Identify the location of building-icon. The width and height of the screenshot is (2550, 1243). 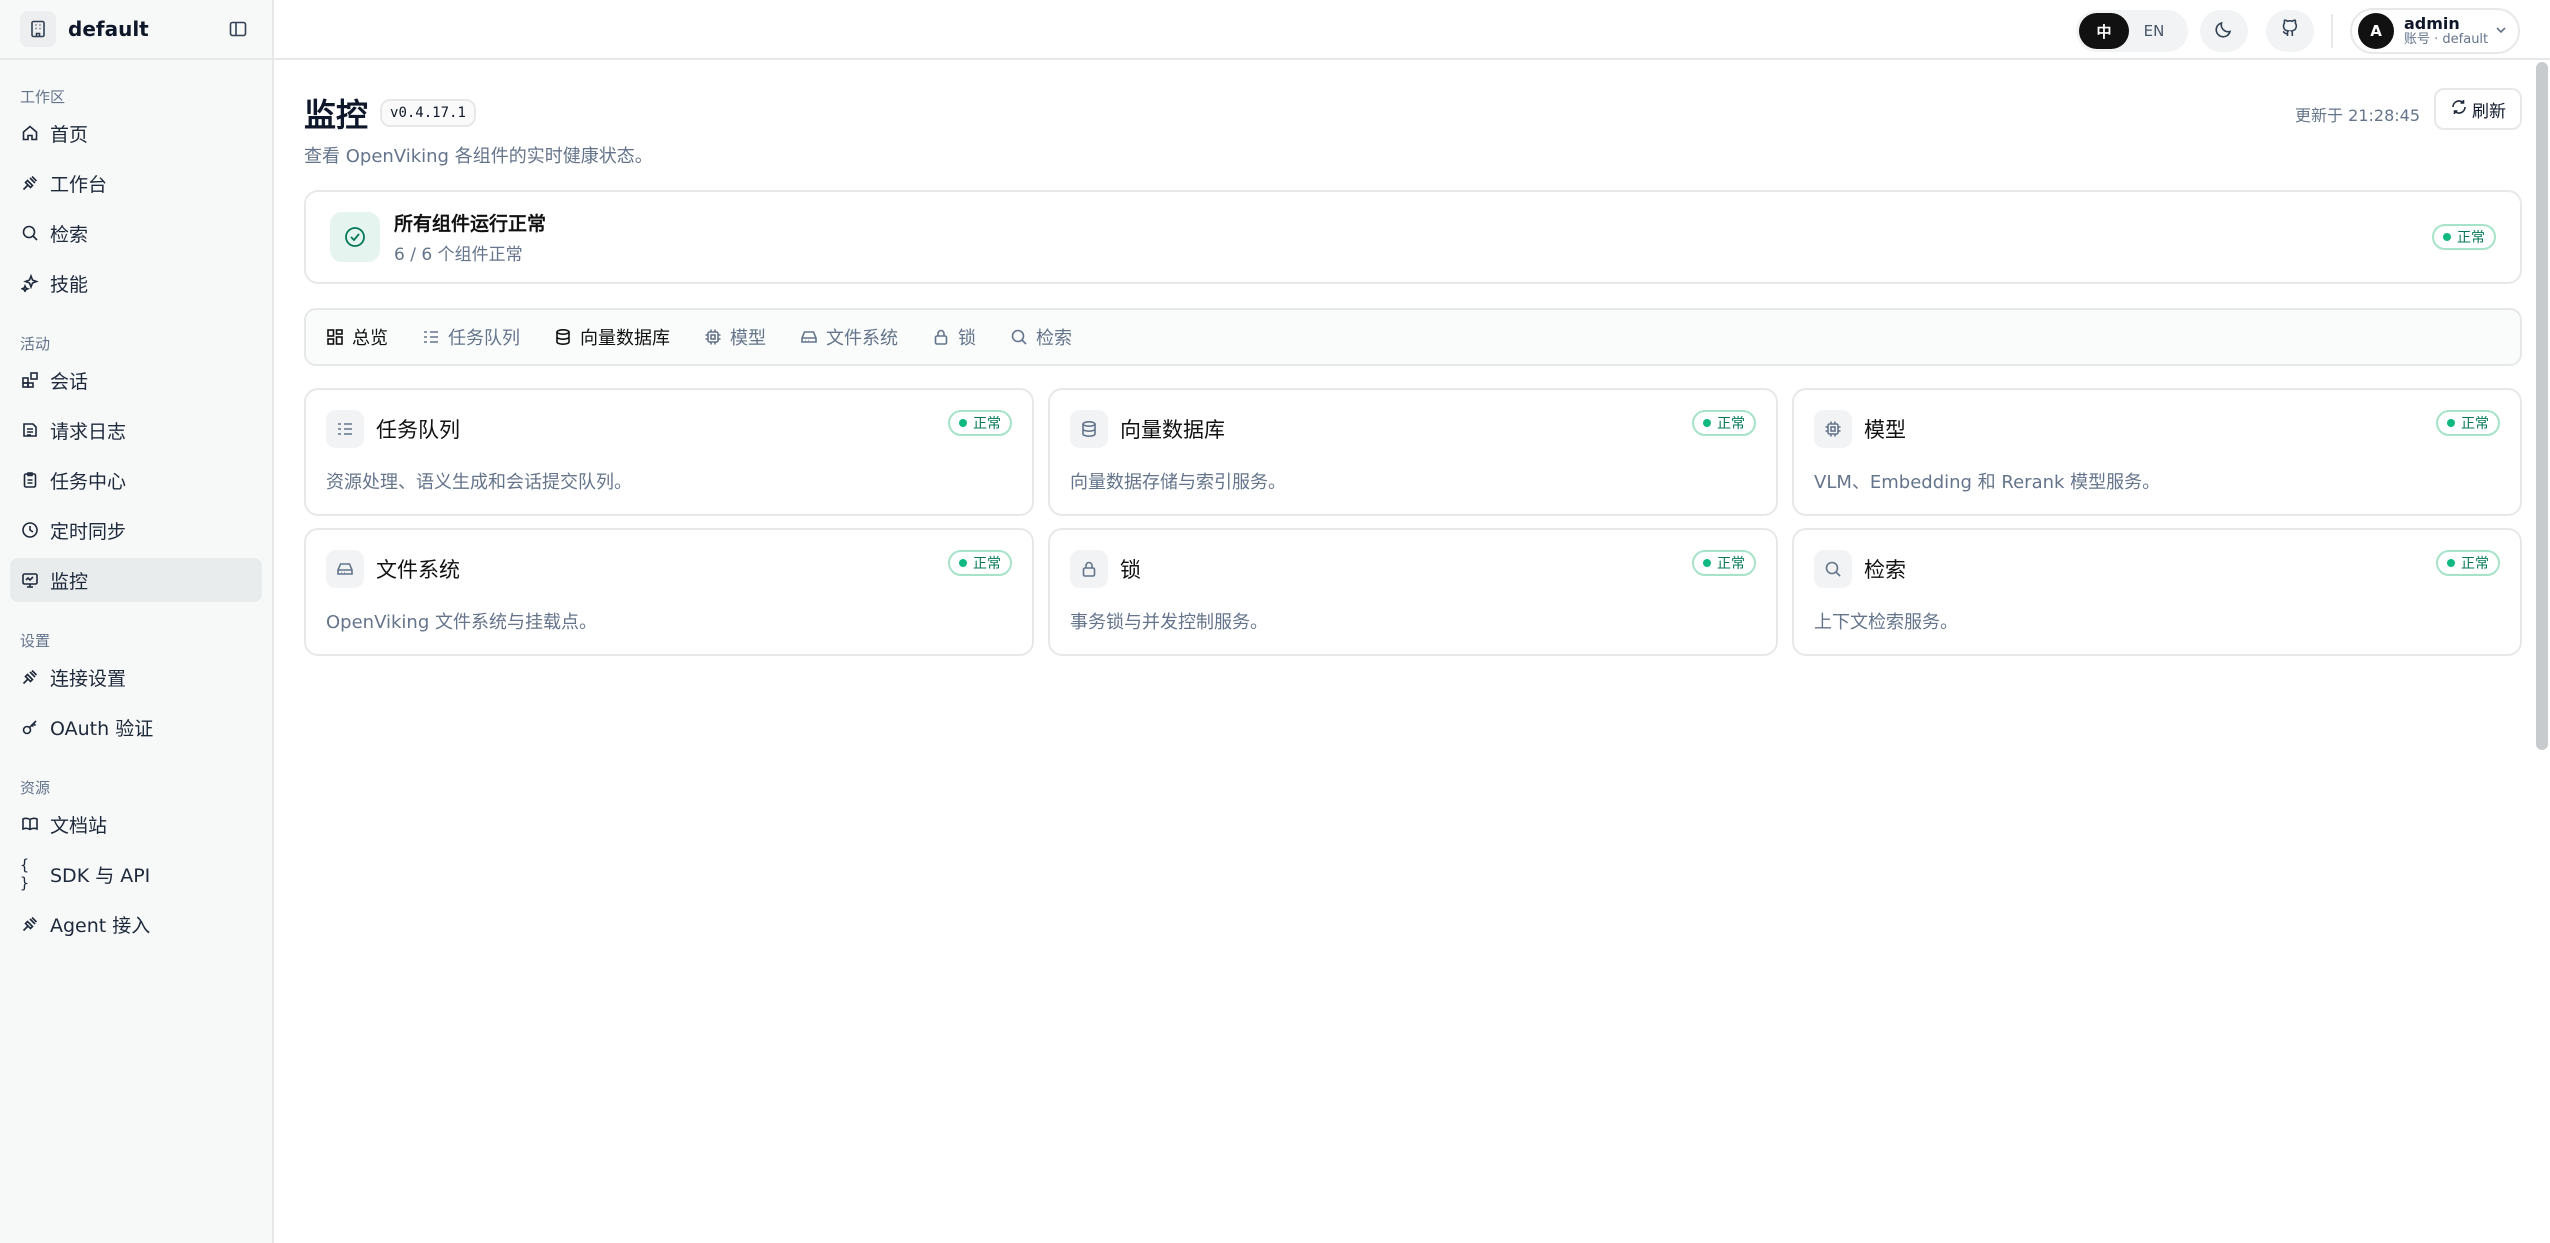
(38, 29).